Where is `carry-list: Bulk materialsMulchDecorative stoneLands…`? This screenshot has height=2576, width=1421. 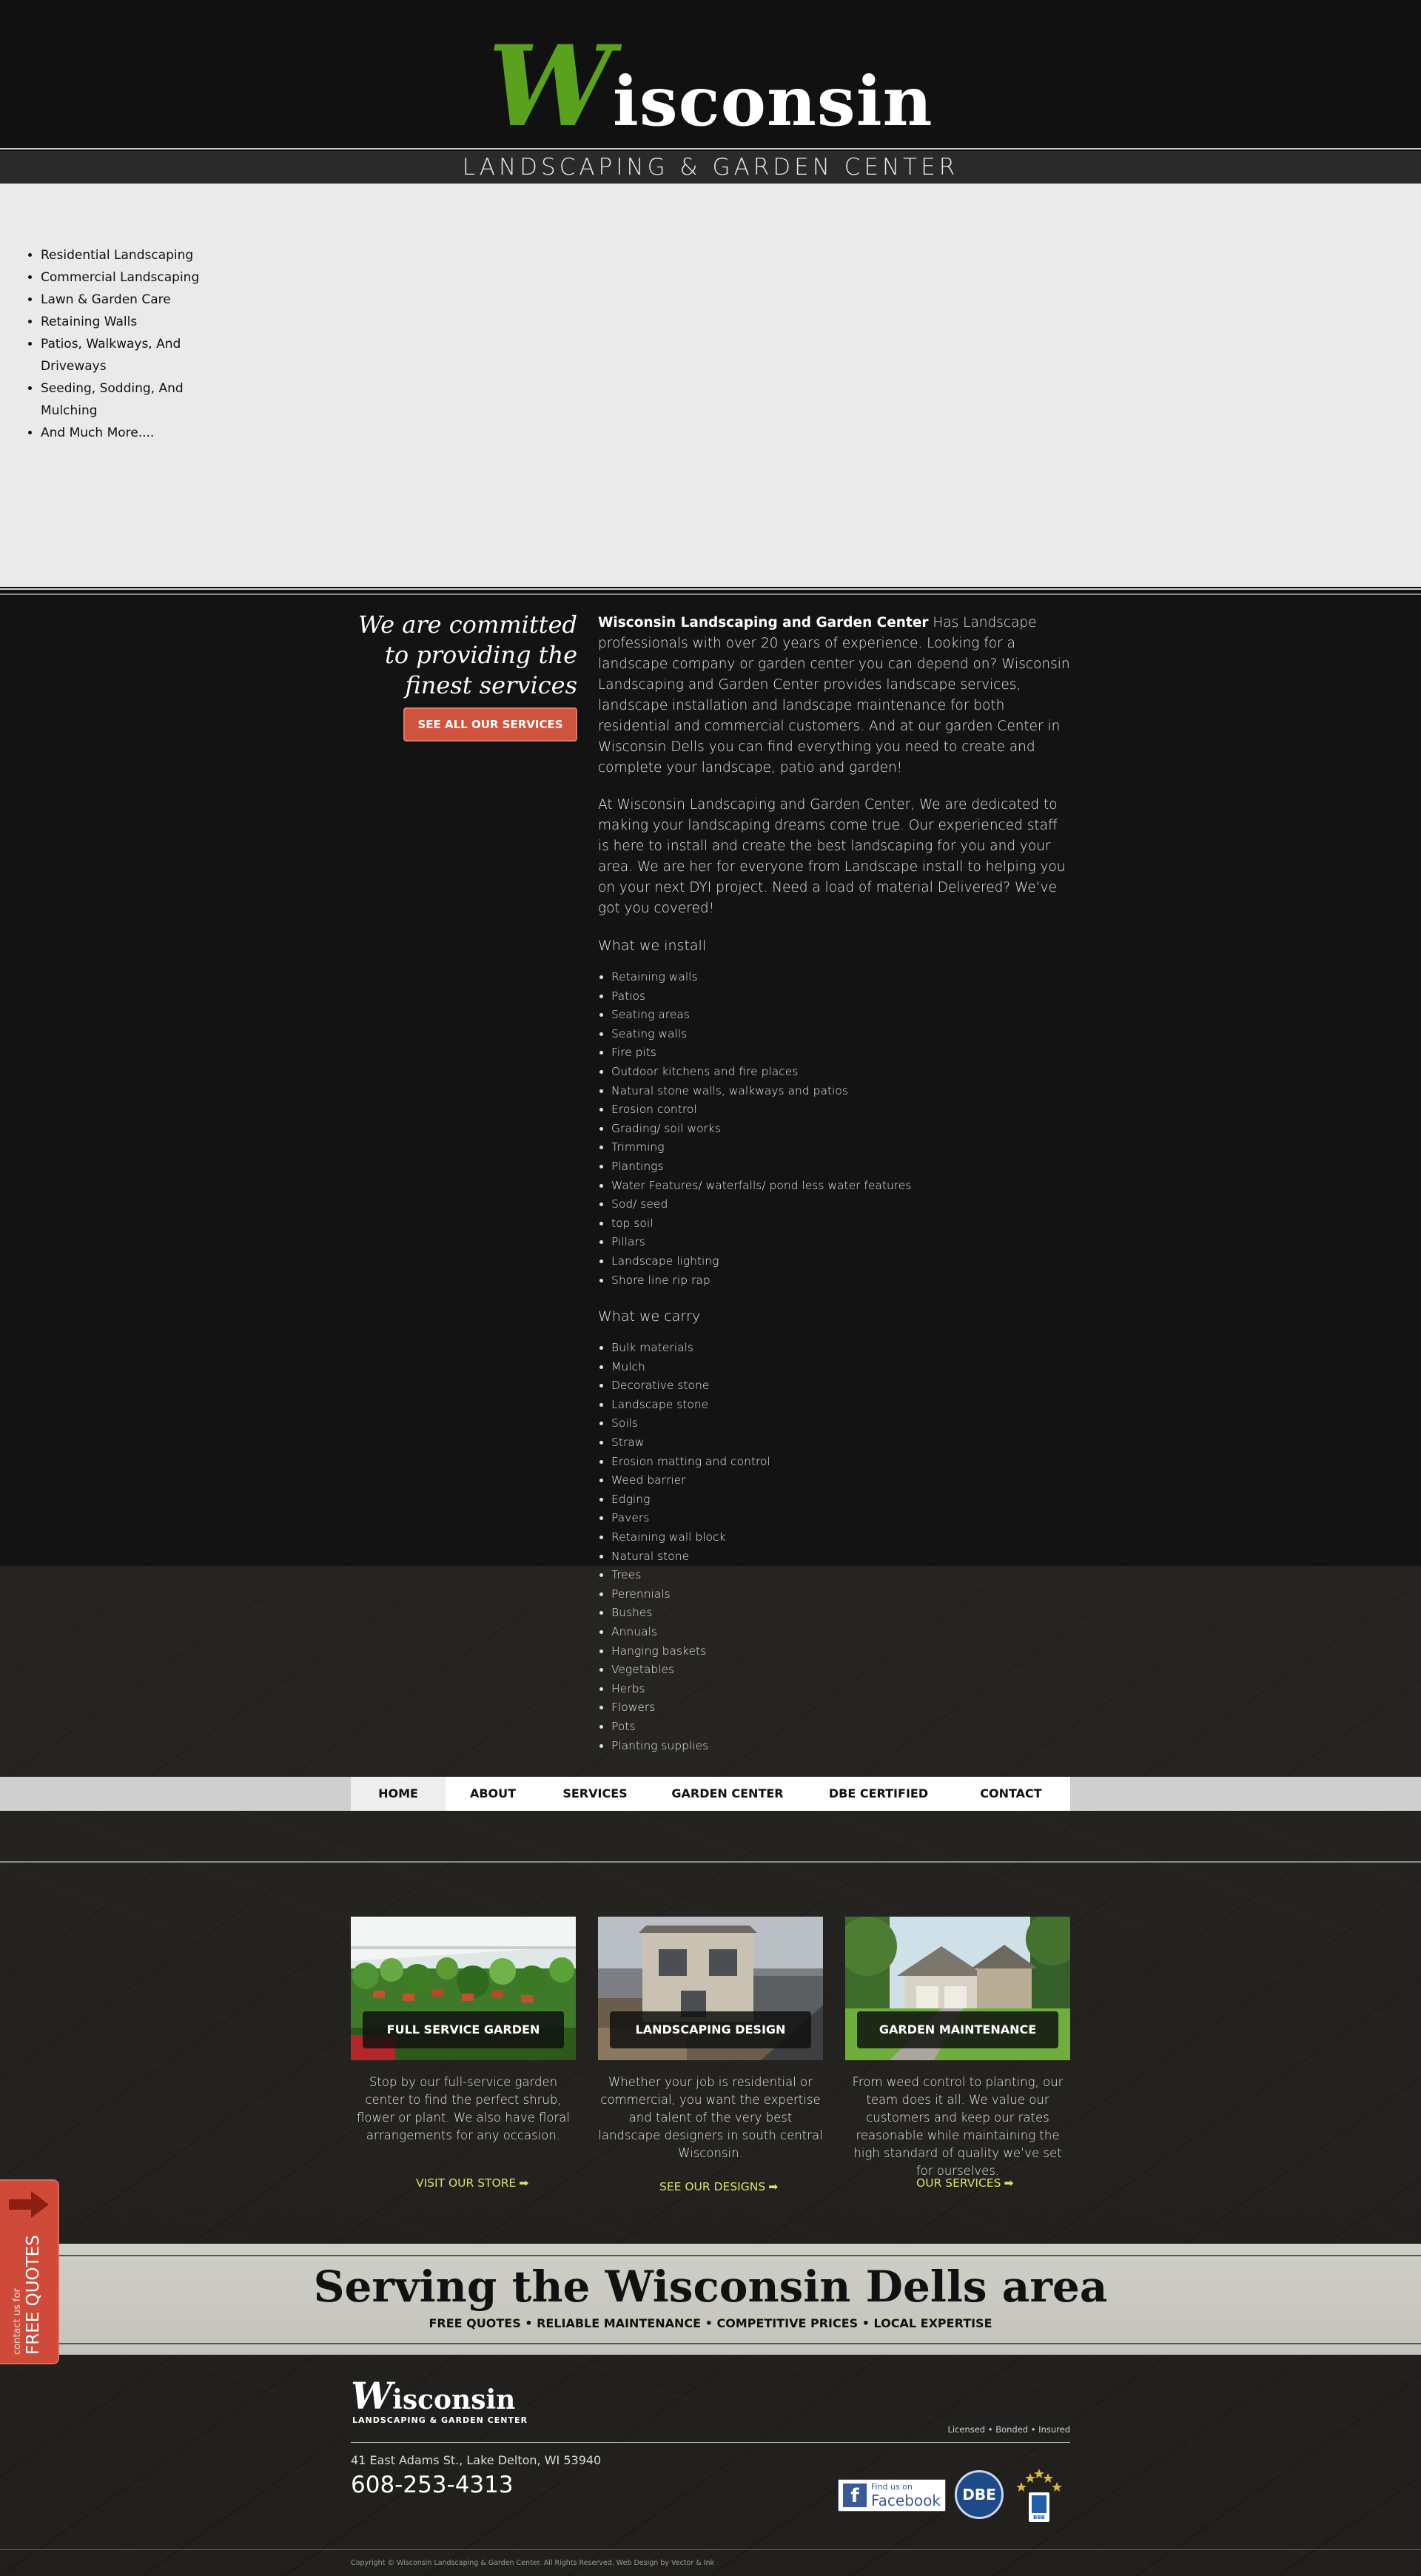 carry-list: Bulk materialsMulchDecorative stoneLands… is located at coordinates (835, 1547).